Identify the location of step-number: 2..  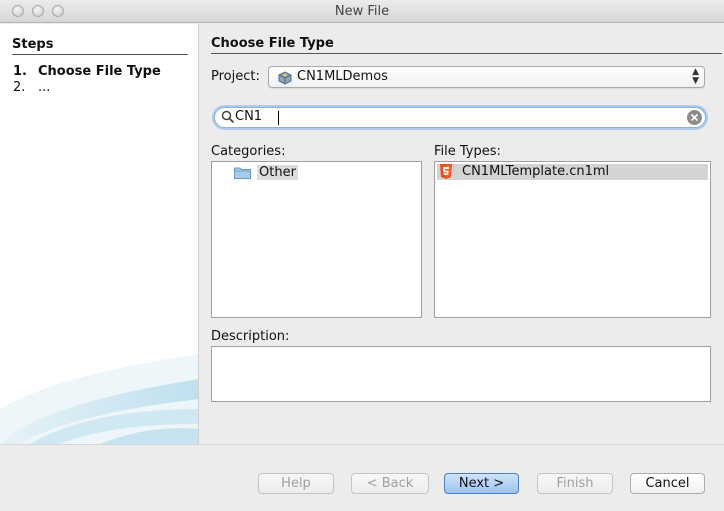
(19, 87).